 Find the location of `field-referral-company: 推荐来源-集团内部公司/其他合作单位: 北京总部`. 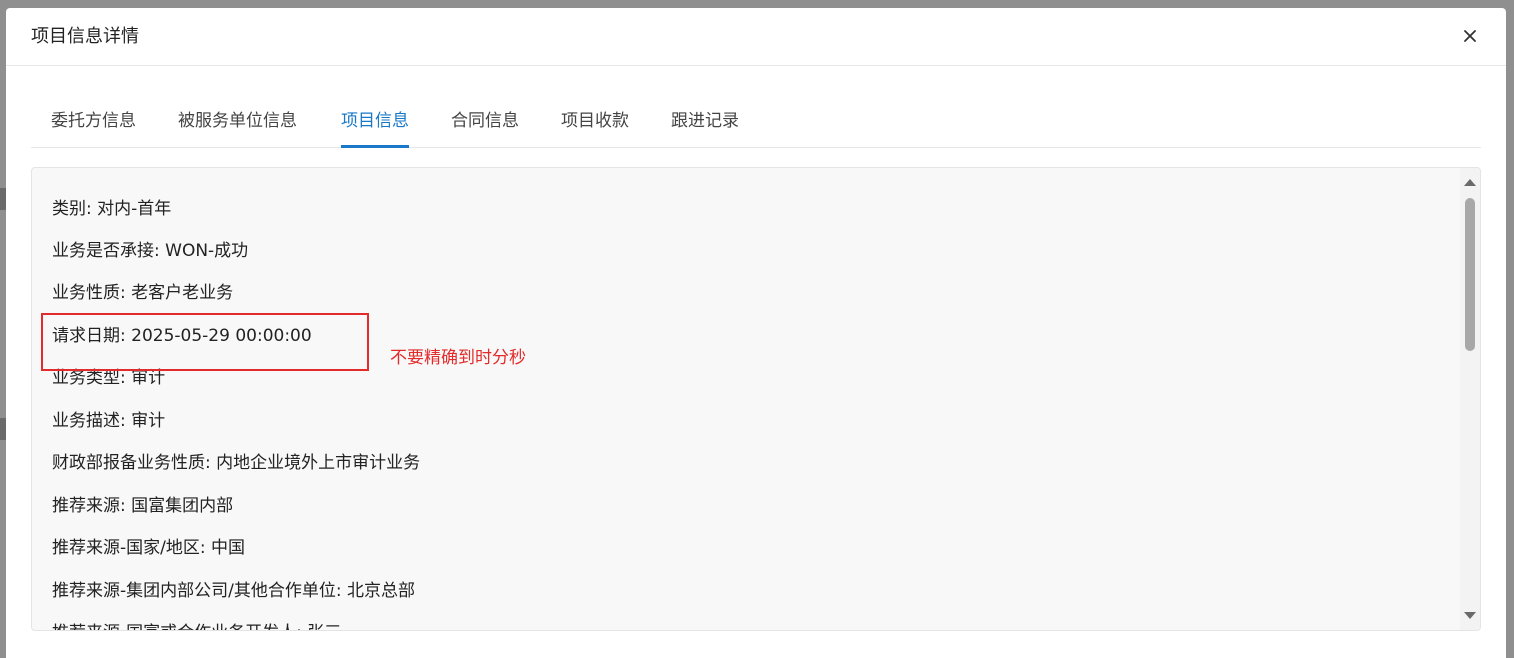

field-referral-company: 推荐来源-集团内部公司/其他合作单位: 北京总部 is located at coordinates (233, 591).